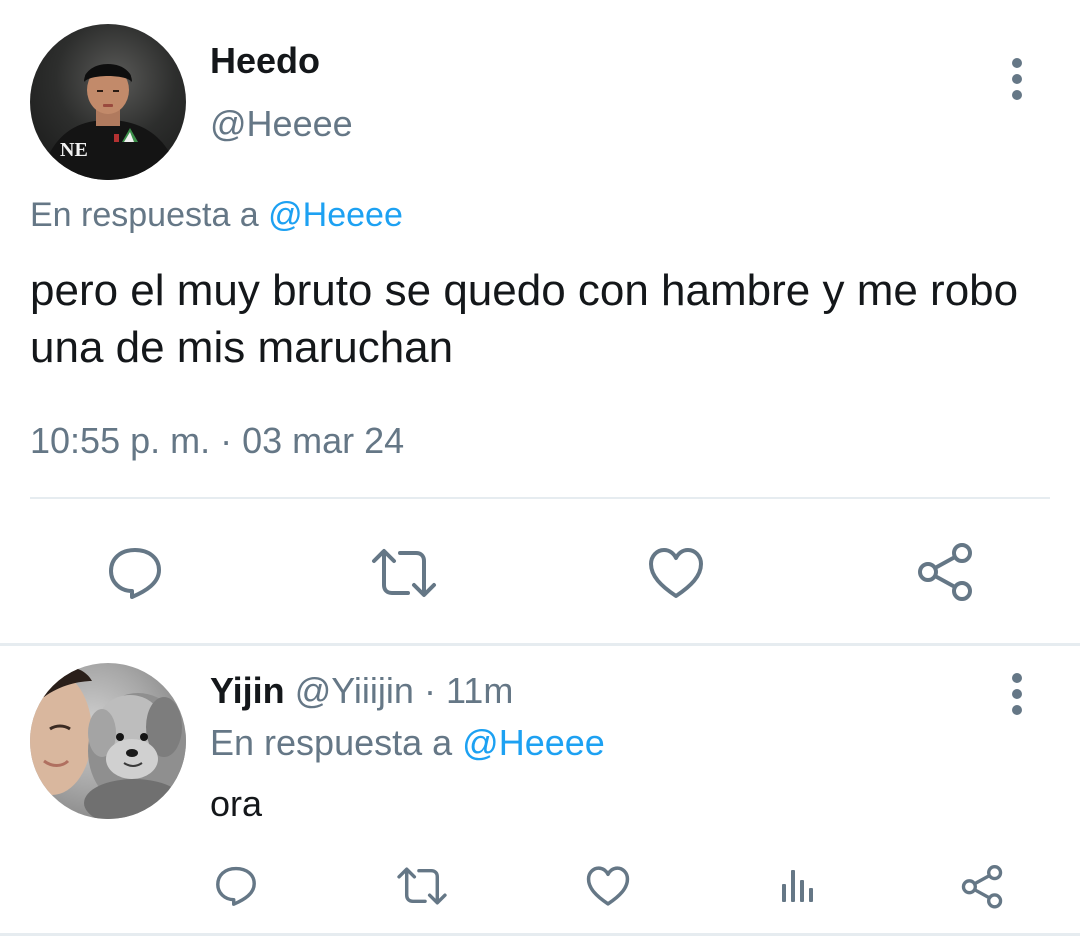 The height and width of the screenshot is (936, 1080). I want to click on reply-author-avatar, so click(108, 741).